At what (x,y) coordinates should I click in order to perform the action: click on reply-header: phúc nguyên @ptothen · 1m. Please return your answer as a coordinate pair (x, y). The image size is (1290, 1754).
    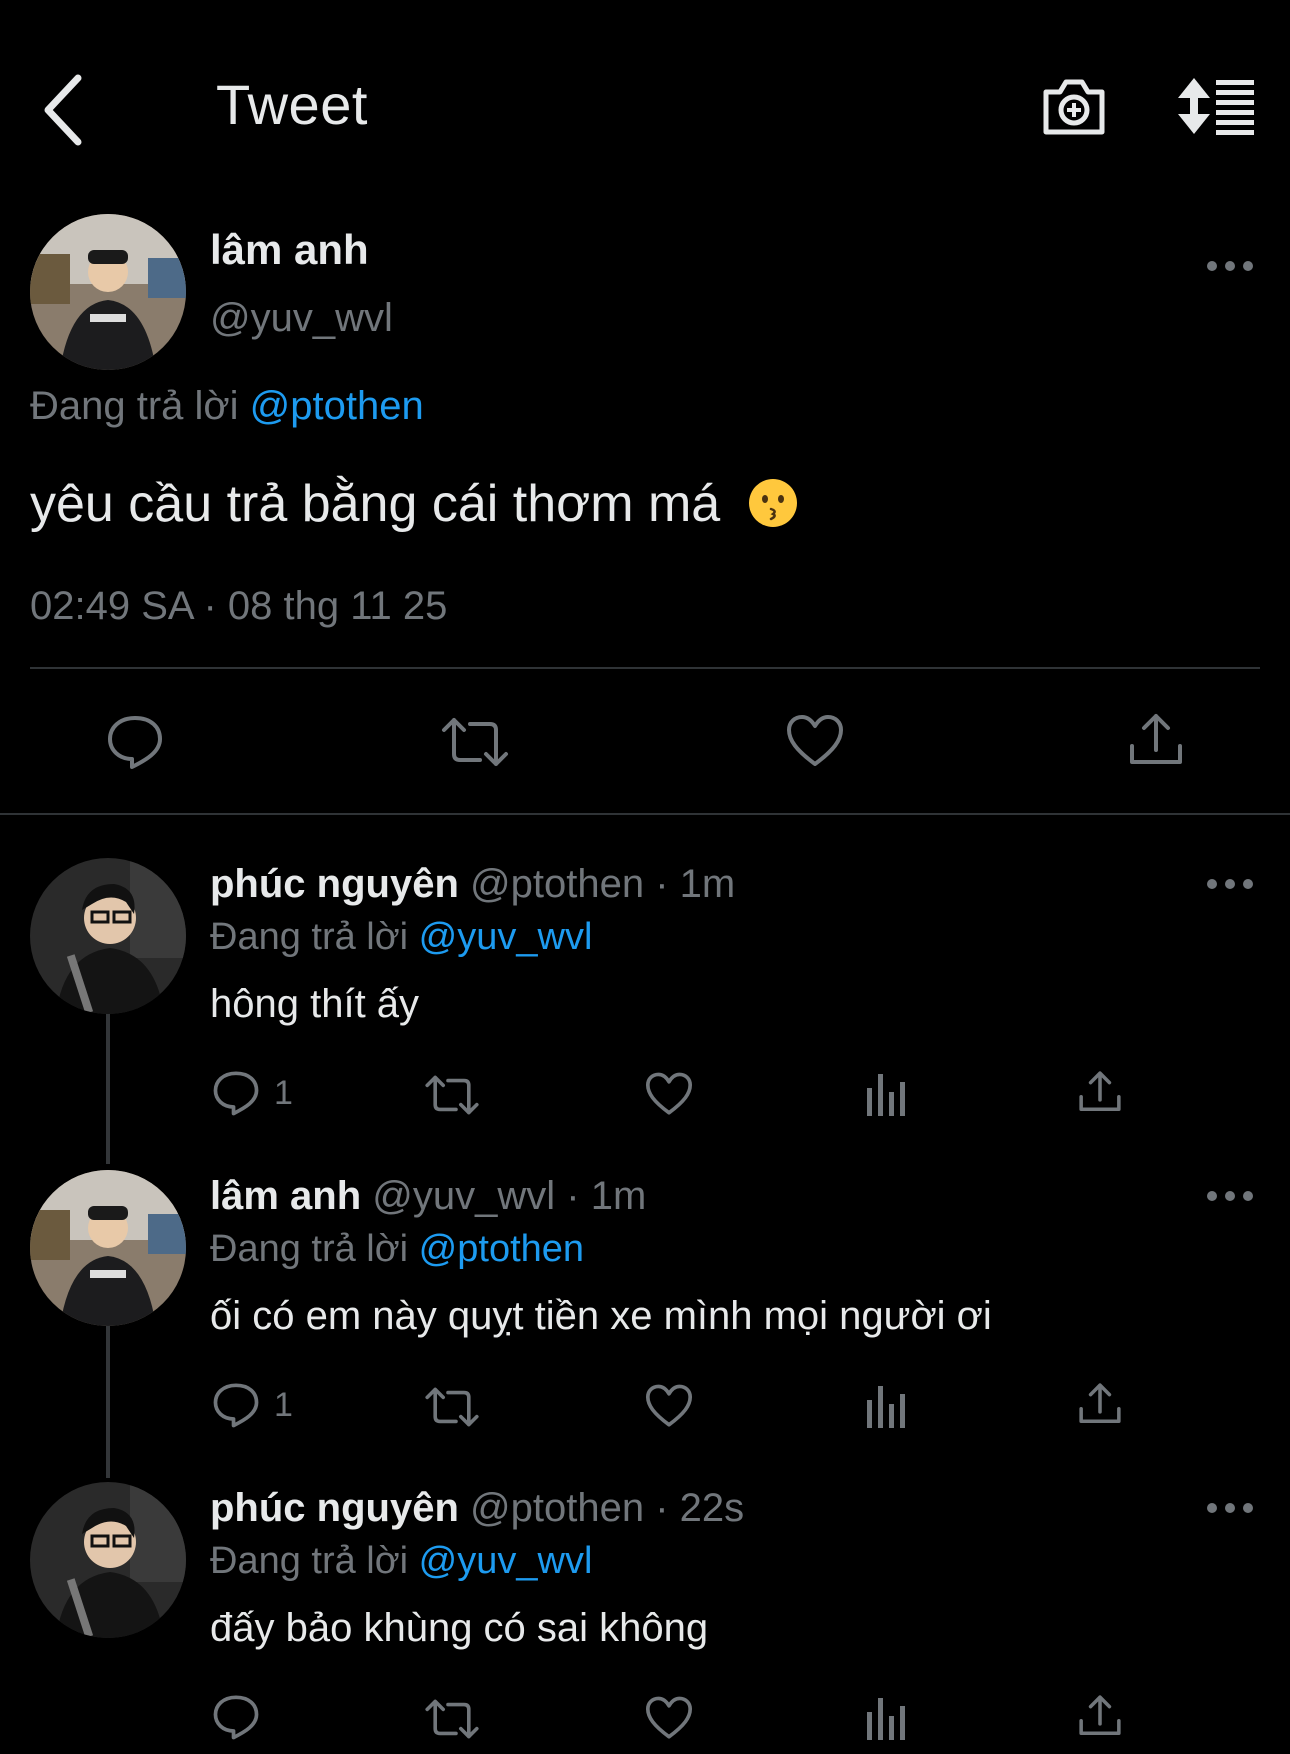
    Looking at the image, I should click on (472, 884).